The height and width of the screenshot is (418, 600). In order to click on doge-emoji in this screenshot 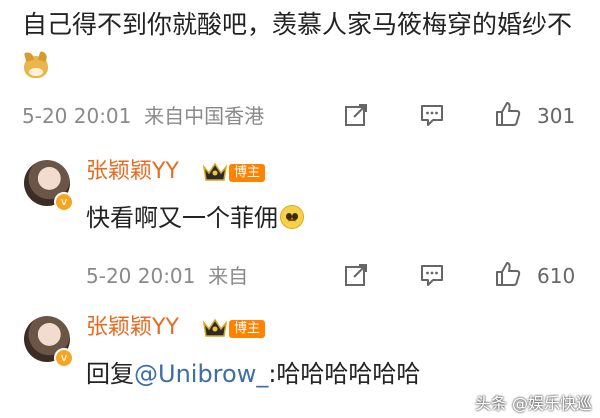, I will do `click(36, 67)`.